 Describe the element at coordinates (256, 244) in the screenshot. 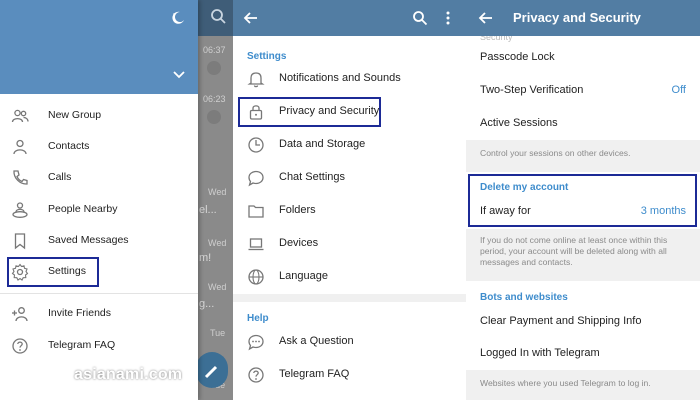

I see `laptop-icon` at that location.